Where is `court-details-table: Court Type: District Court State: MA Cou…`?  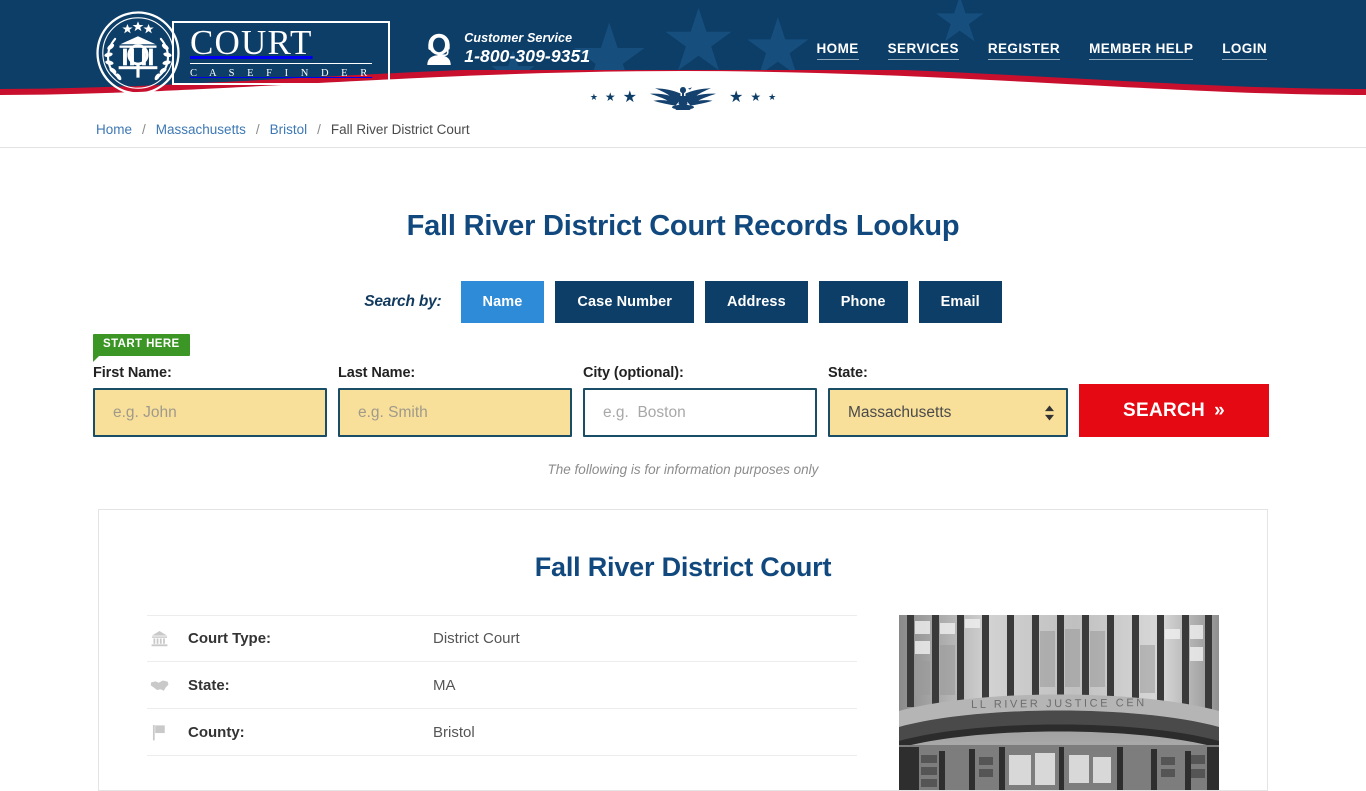 court-details-table: Court Type: District Court State: MA Cou… is located at coordinates (502, 702).